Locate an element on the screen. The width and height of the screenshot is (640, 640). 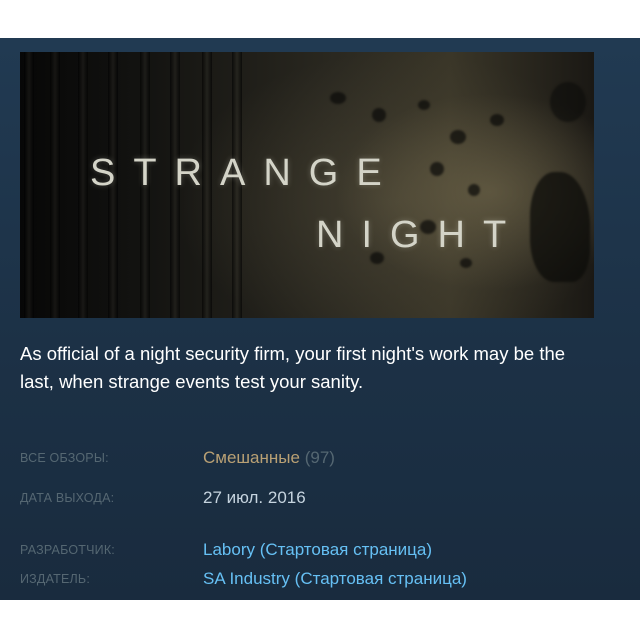
publisher-homepage-link: Стартовая страница is located at coordinates (380, 578).